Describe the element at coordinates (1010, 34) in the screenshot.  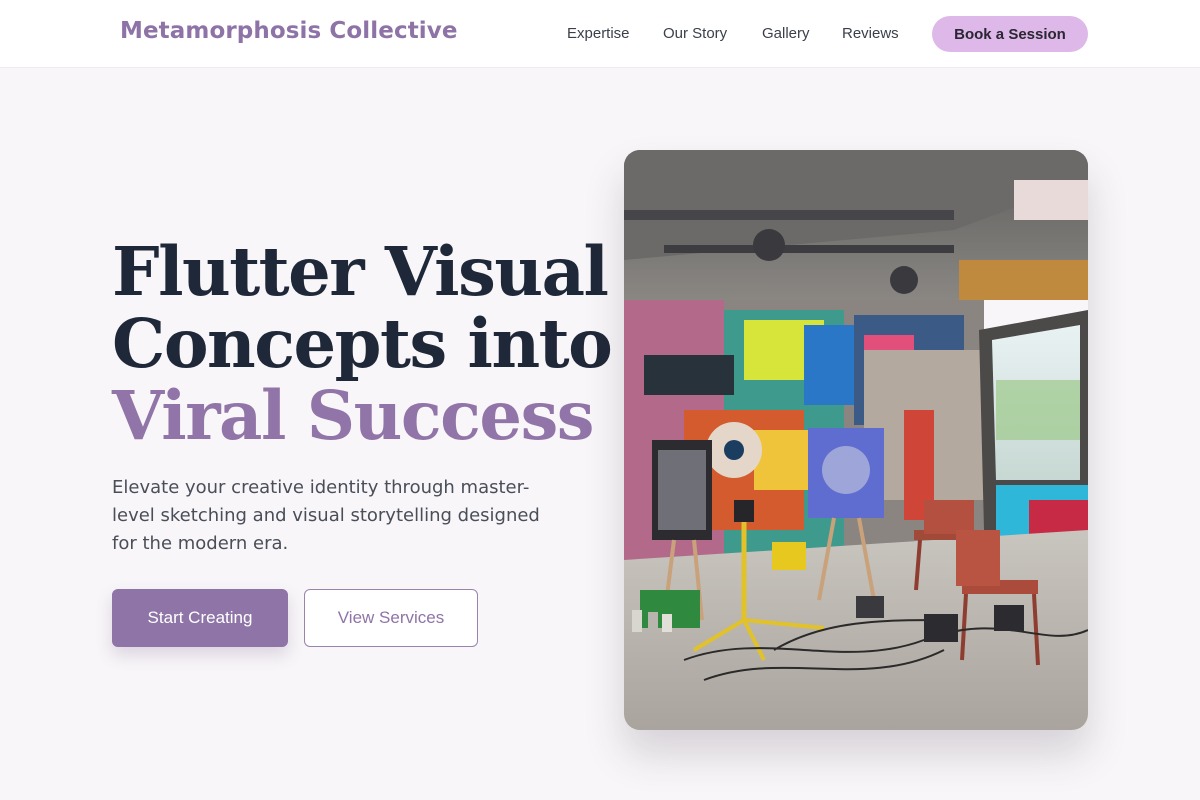
I see `book-session-button: Book a Session` at that location.